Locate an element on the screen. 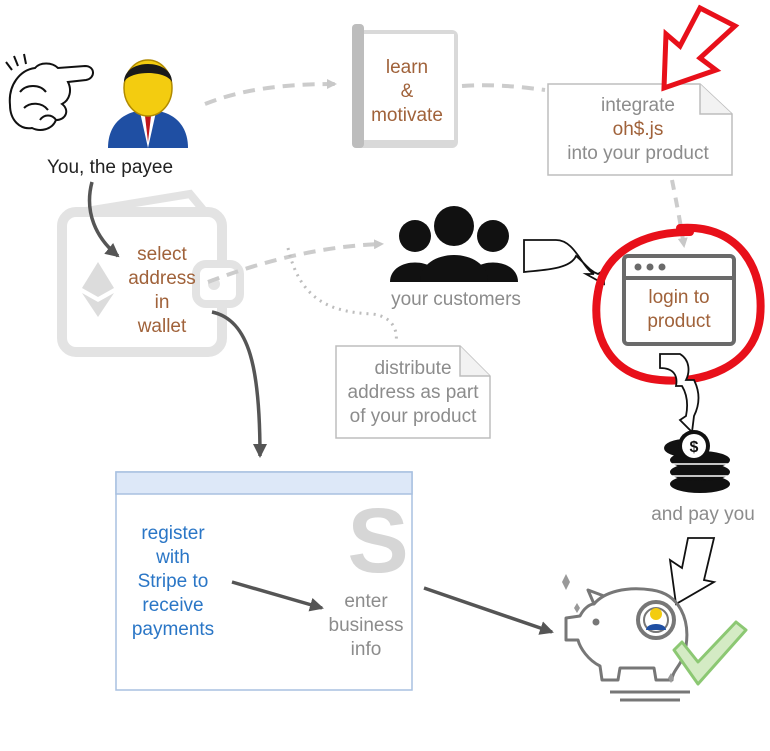 The width and height of the screenshot is (770, 751). login-label: login to product is located at coordinates (679, 309).